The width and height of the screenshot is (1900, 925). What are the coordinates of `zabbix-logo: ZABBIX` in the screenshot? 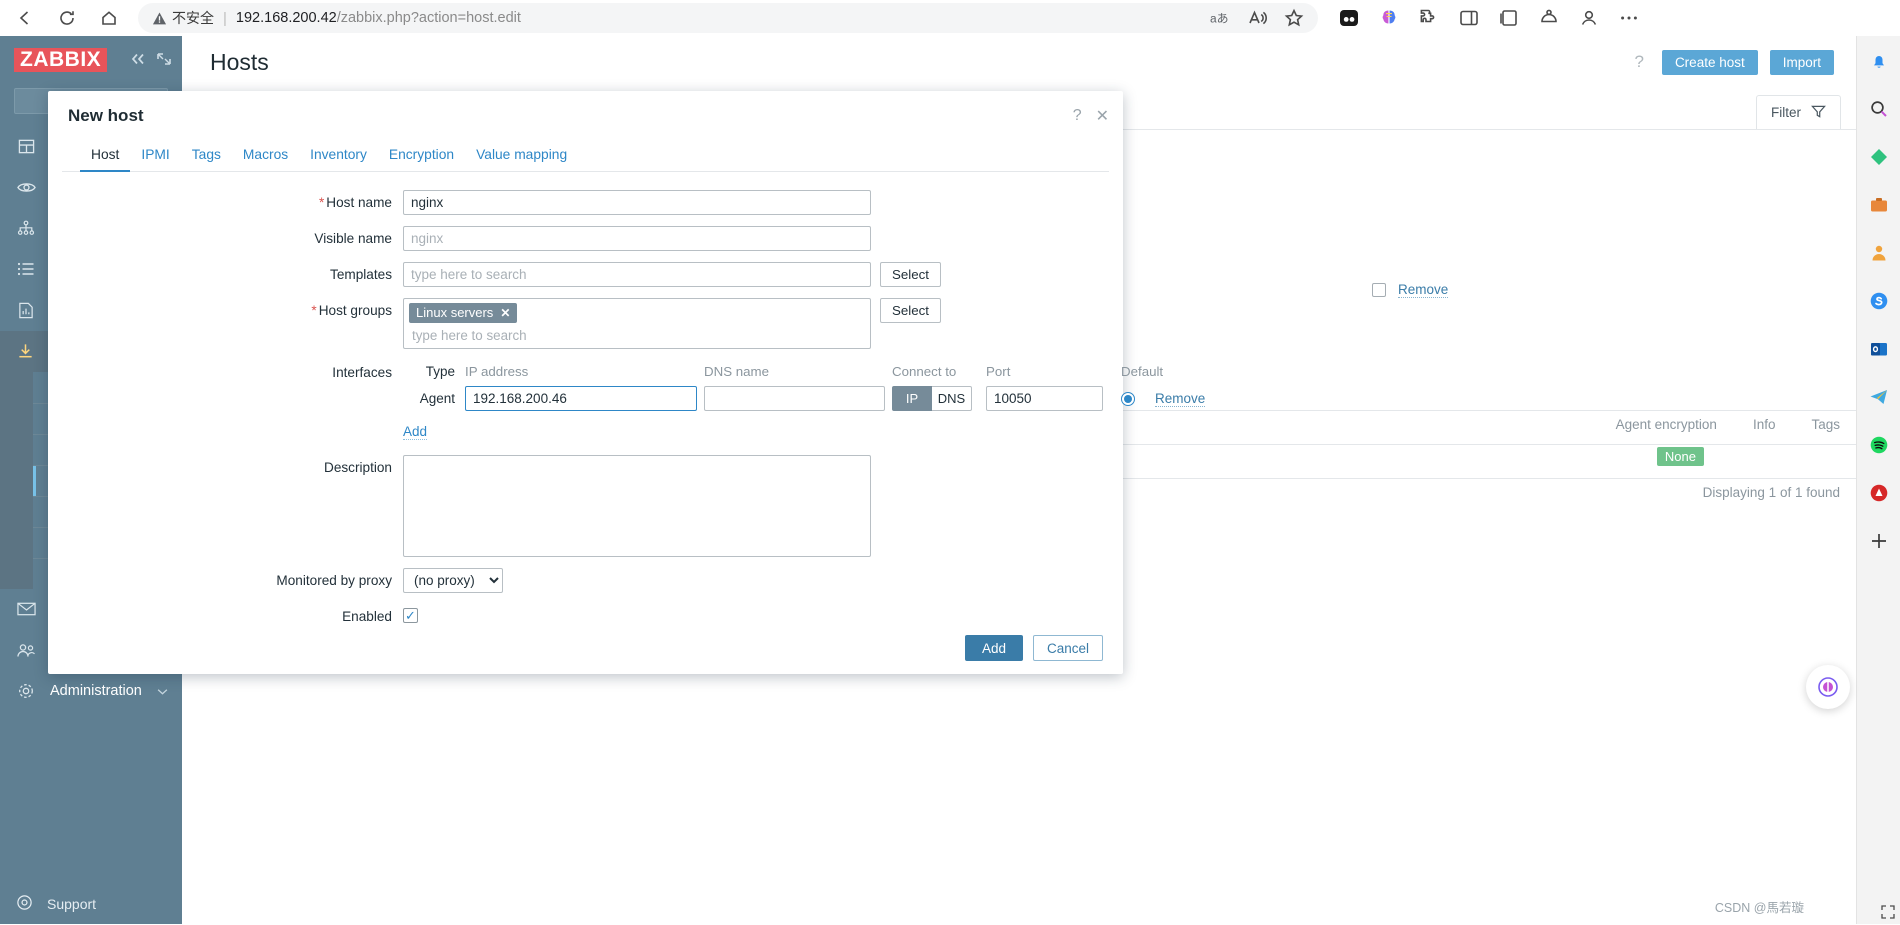 It's located at (61, 60).